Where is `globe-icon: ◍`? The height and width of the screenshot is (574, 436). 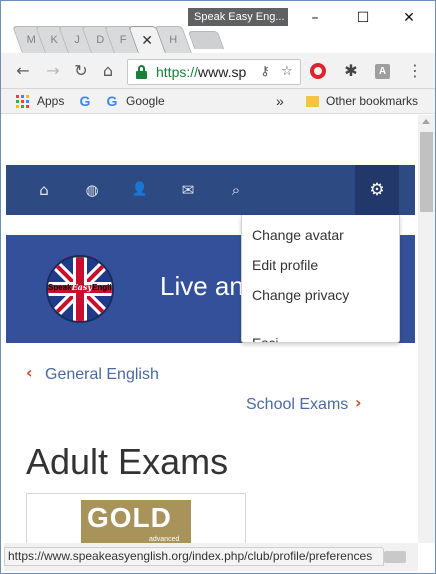
globe-icon: ◍ is located at coordinates (92, 190).